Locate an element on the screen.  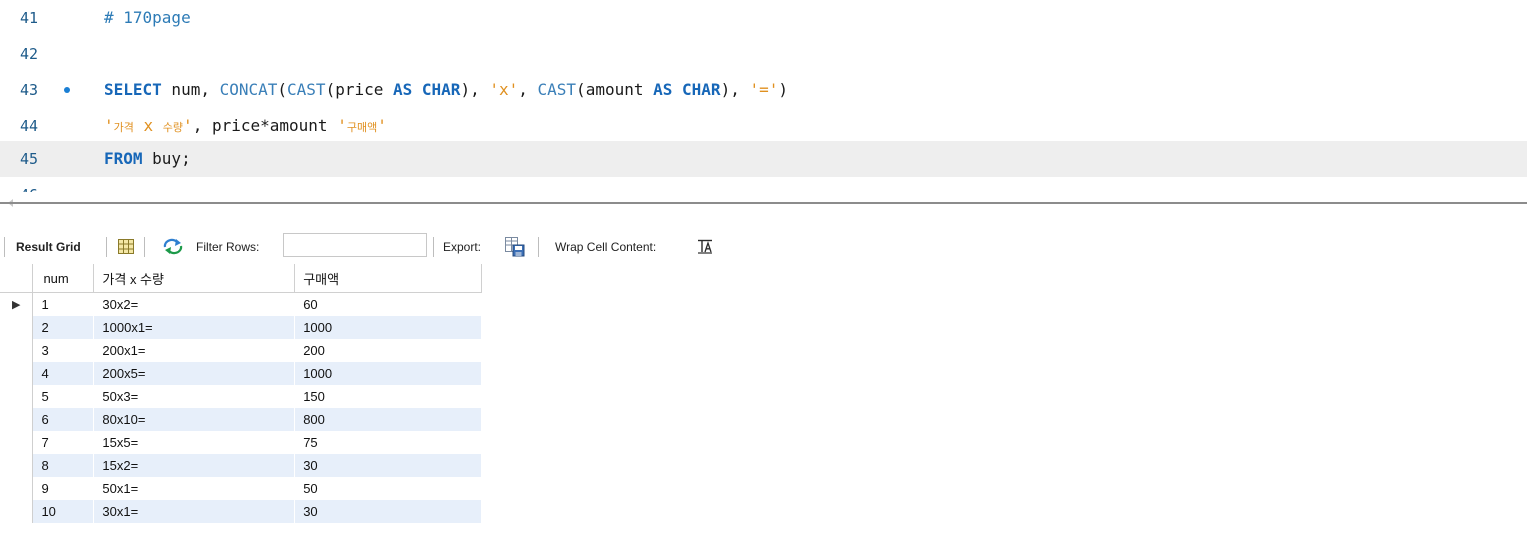
table-cell: 200x1= is located at coordinates (194, 350).